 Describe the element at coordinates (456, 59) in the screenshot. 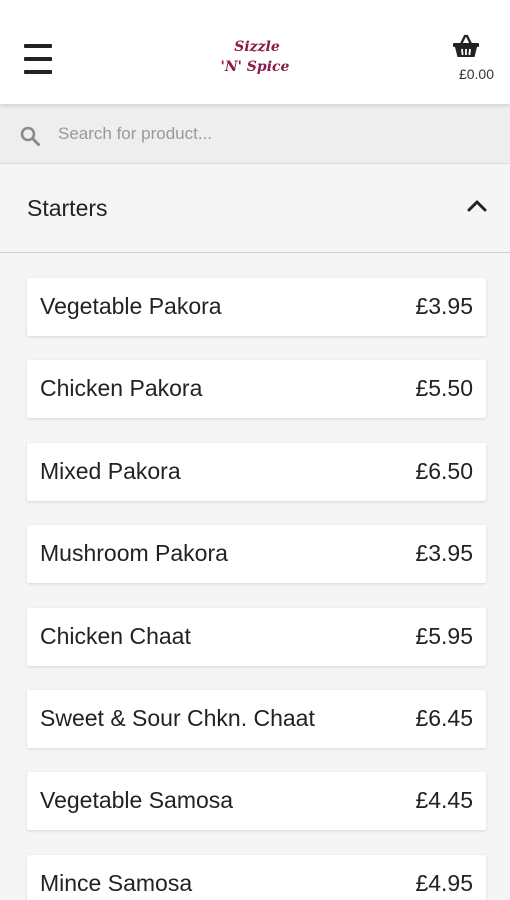

I see `cart-button: £0.00` at that location.